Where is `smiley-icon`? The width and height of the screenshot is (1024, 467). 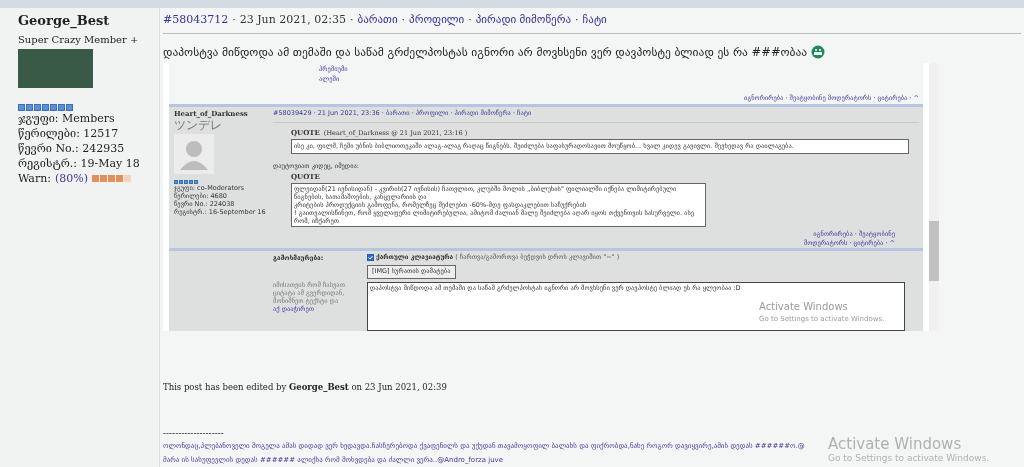 smiley-icon is located at coordinates (818, 52).